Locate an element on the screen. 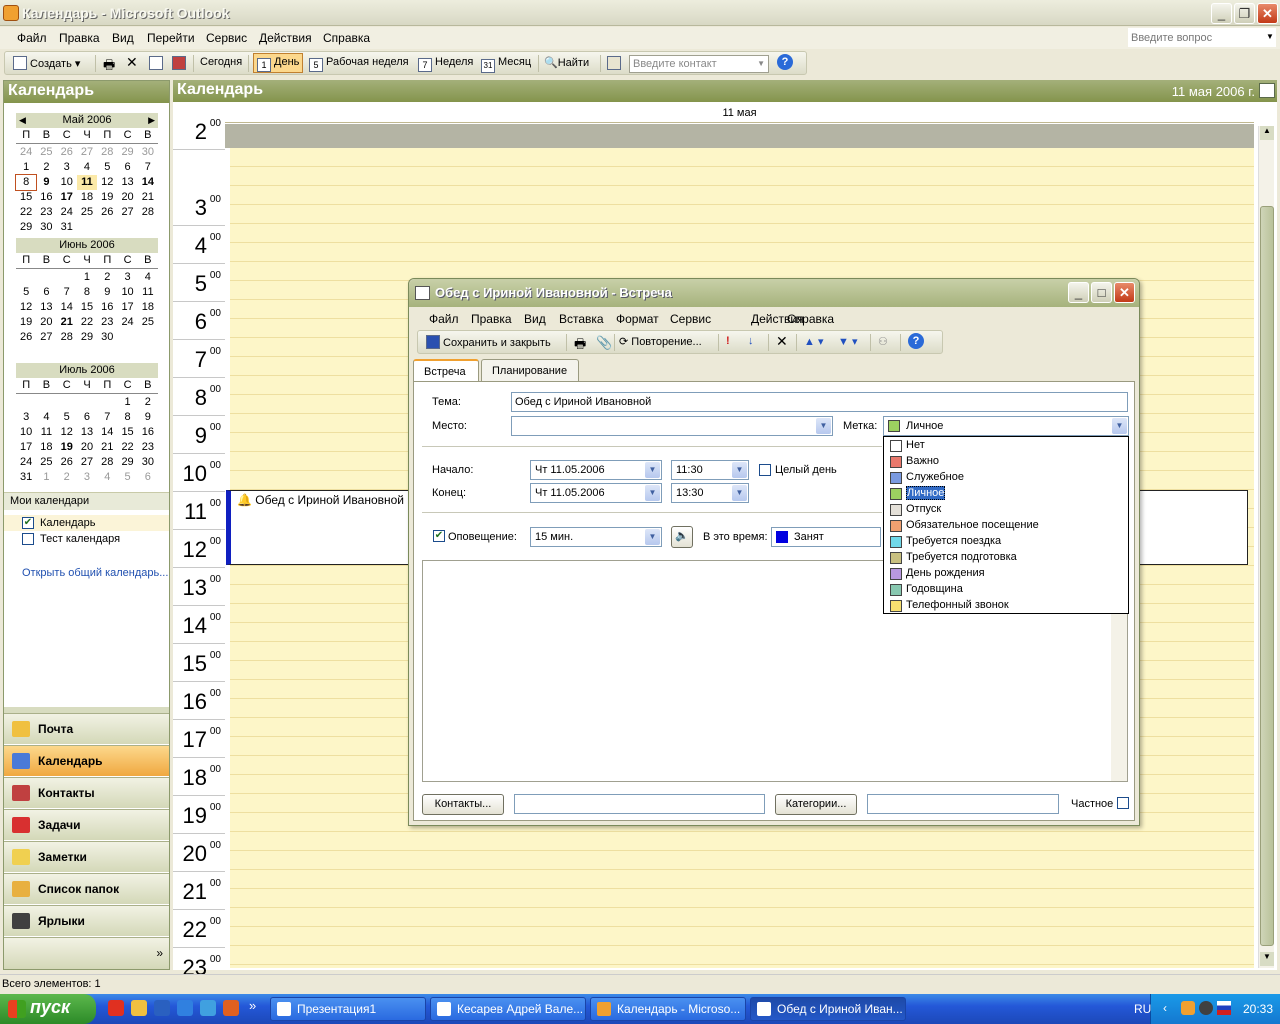  outlook-reminder-icon is located at coordinates (1188, 1008).